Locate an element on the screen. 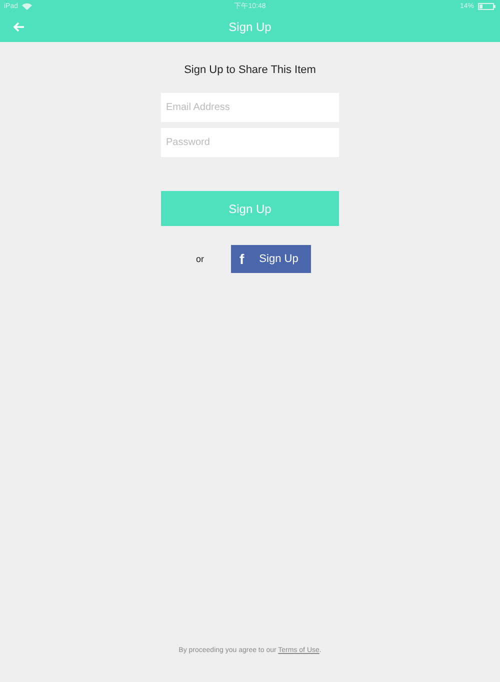  page-title: Sign Up is located at coordinates (250, 27).